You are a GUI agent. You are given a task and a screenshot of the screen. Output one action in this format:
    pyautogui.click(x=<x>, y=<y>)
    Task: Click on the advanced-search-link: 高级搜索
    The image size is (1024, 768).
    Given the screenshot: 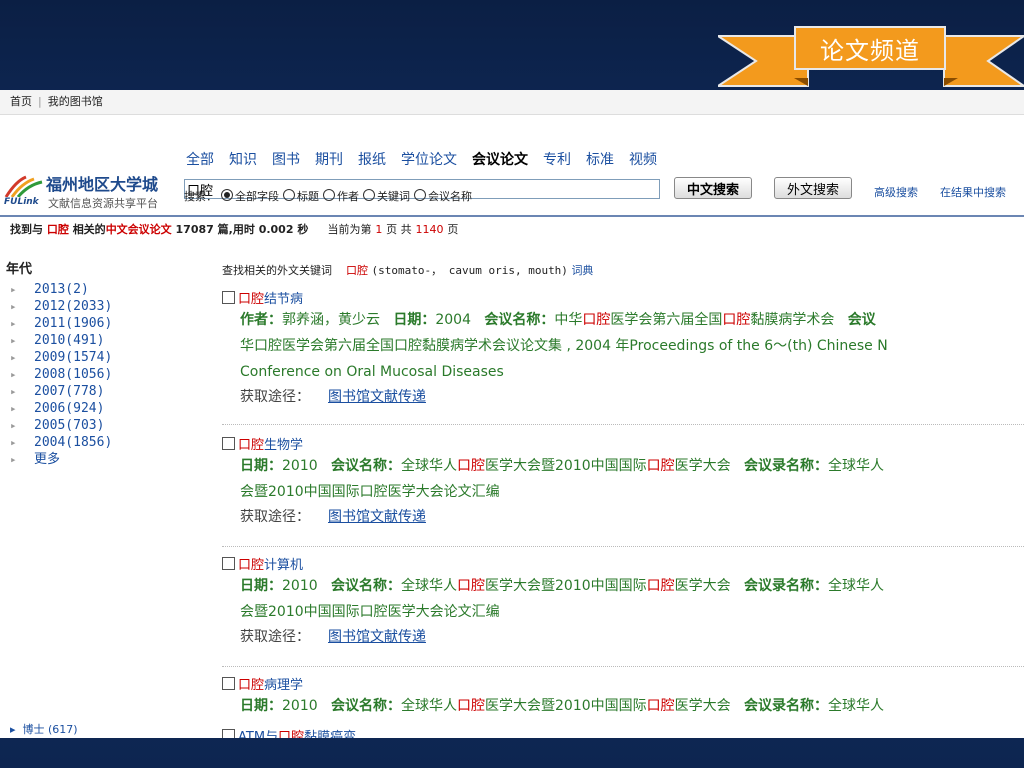 What is the action you would take?
    pyautogui.click(x=896, y=192)
    